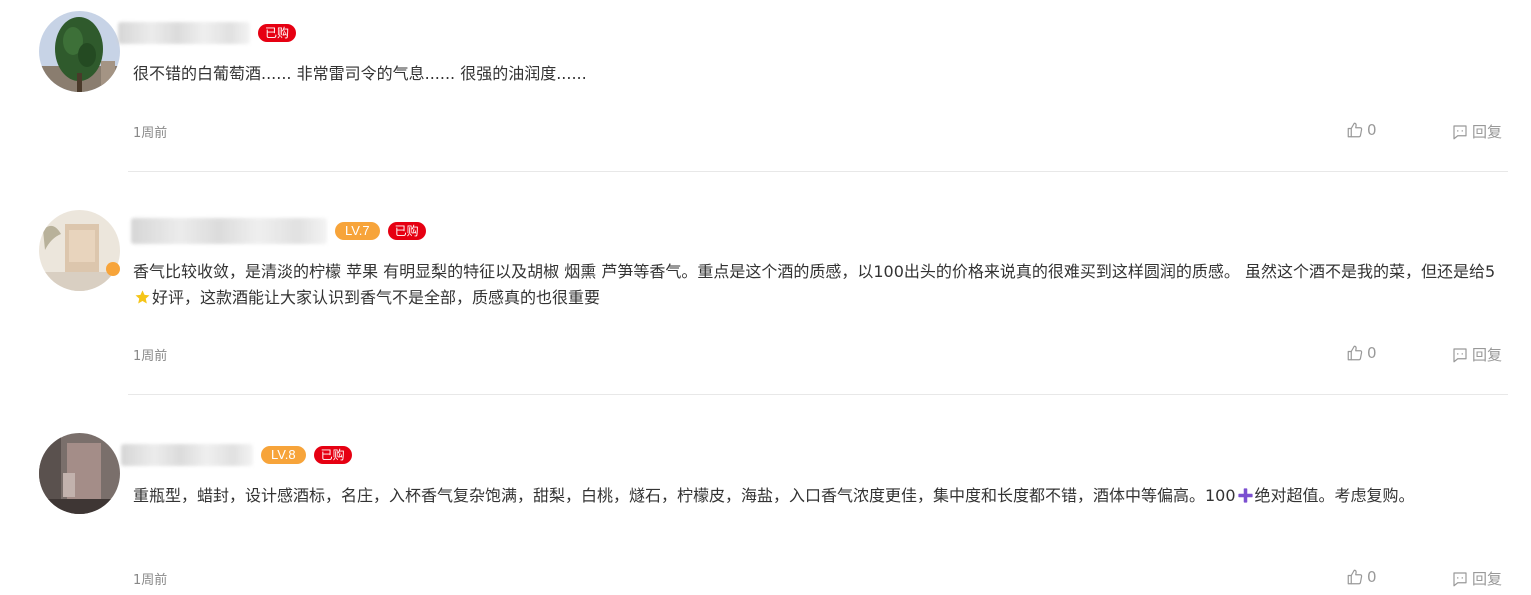 Image resolution: width=1531 pixels, height=595 pixels. What do you see at coordinates (1334, 495) in the screenshot?
I see `comment-body-part2: 绝对超值。考虑复购。` at bounding box center [1334, 495].